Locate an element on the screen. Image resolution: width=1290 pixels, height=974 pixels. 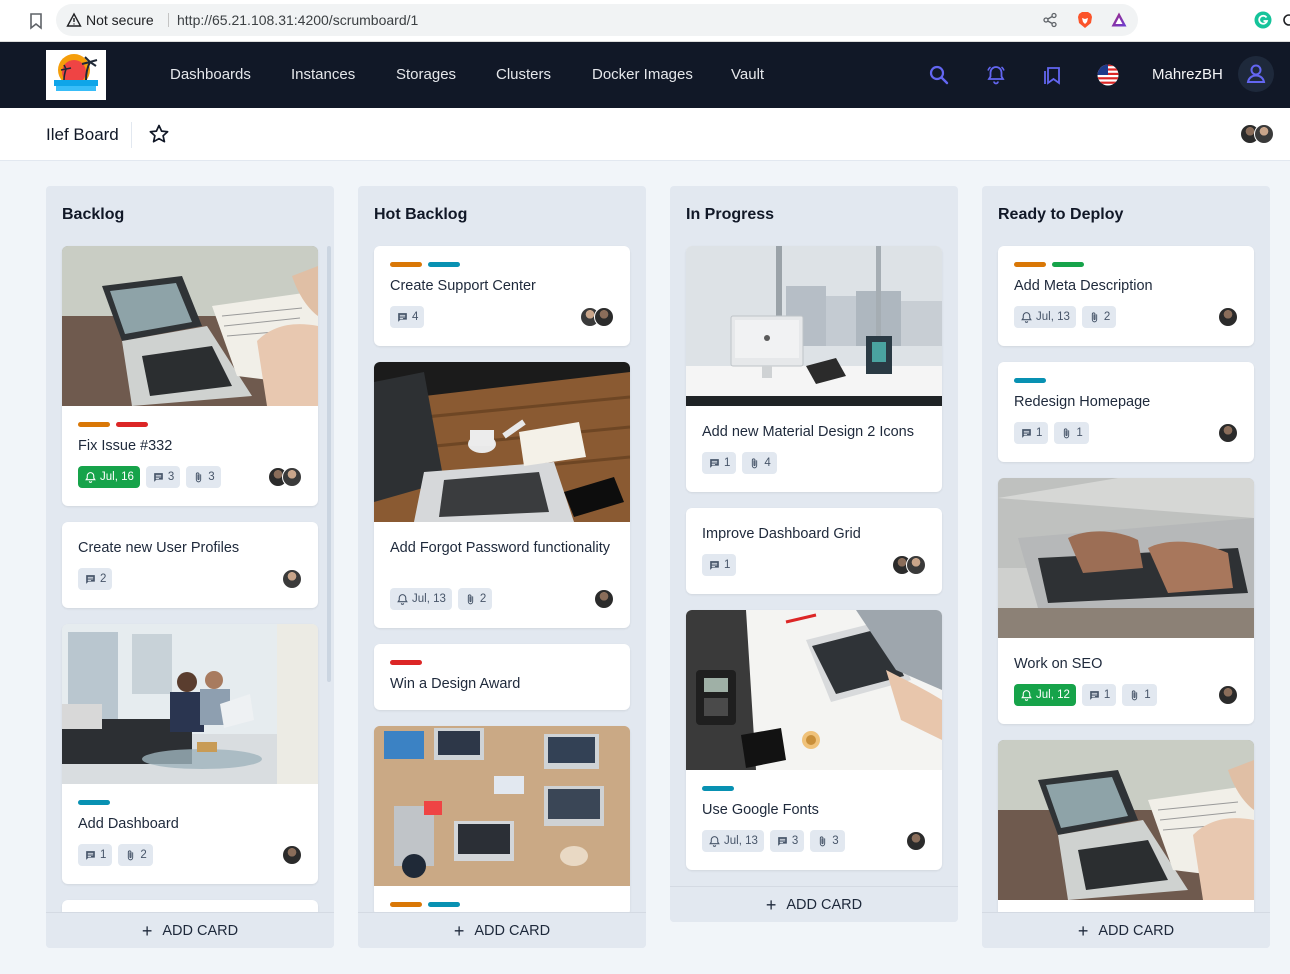
share-icon is located at coordinates (1050, 20).